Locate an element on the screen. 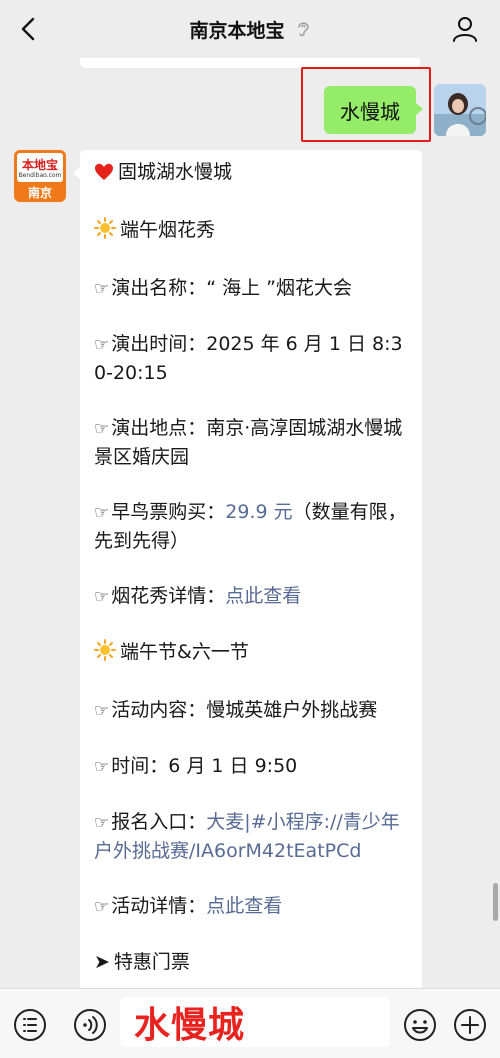 This screenshot has height=1058, width=500. page-title: 南京本地宝 is located at coordinates (237, 30).